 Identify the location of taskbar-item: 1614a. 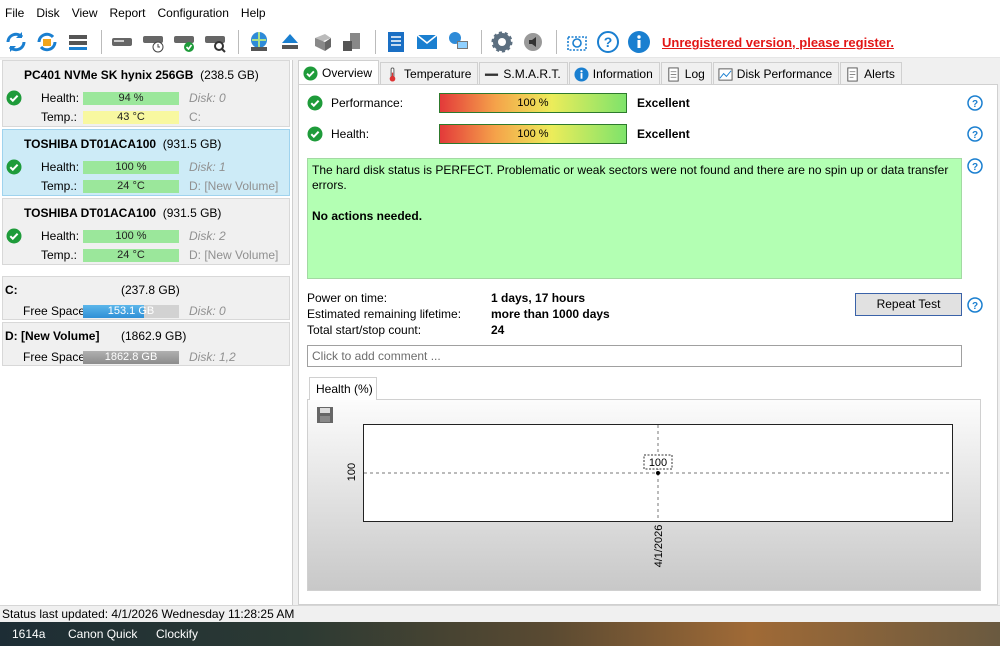
(28, 634).